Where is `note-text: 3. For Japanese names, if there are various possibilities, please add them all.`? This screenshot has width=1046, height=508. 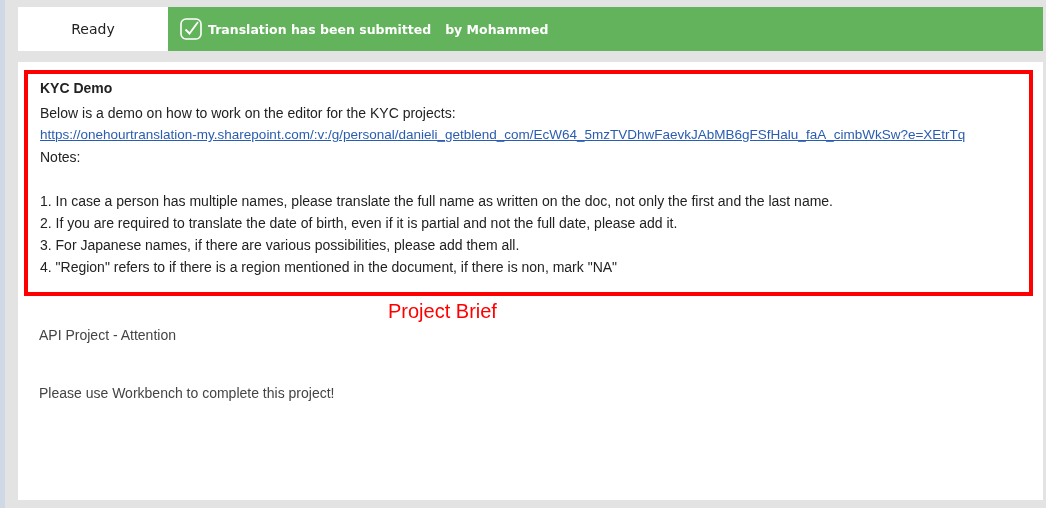 note-text: 3. For Japanese names, if there are various possibilities, please add them all. is located at coordinates (280, 245).